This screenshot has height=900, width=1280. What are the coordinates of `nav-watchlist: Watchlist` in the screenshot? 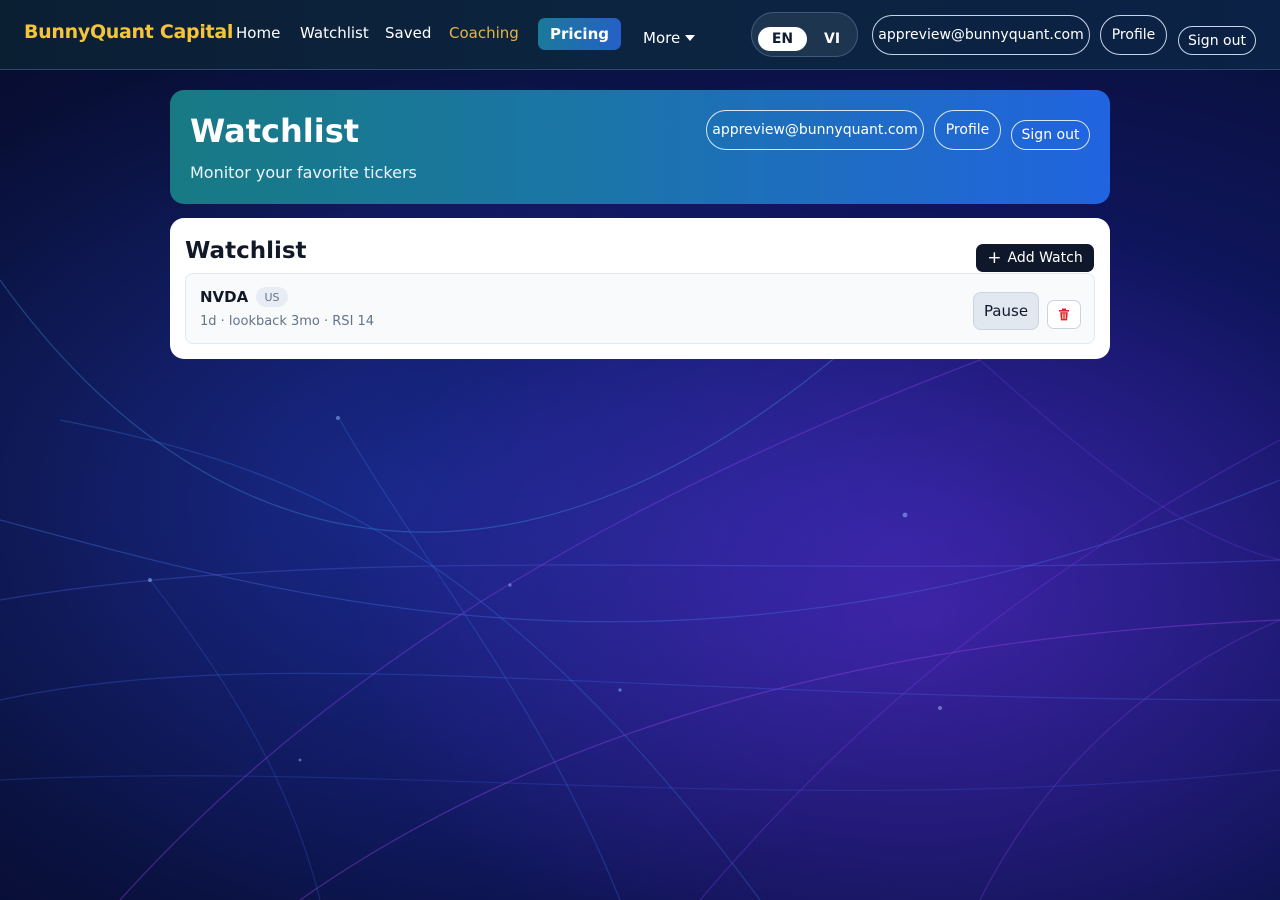 It's located at (334, 33).